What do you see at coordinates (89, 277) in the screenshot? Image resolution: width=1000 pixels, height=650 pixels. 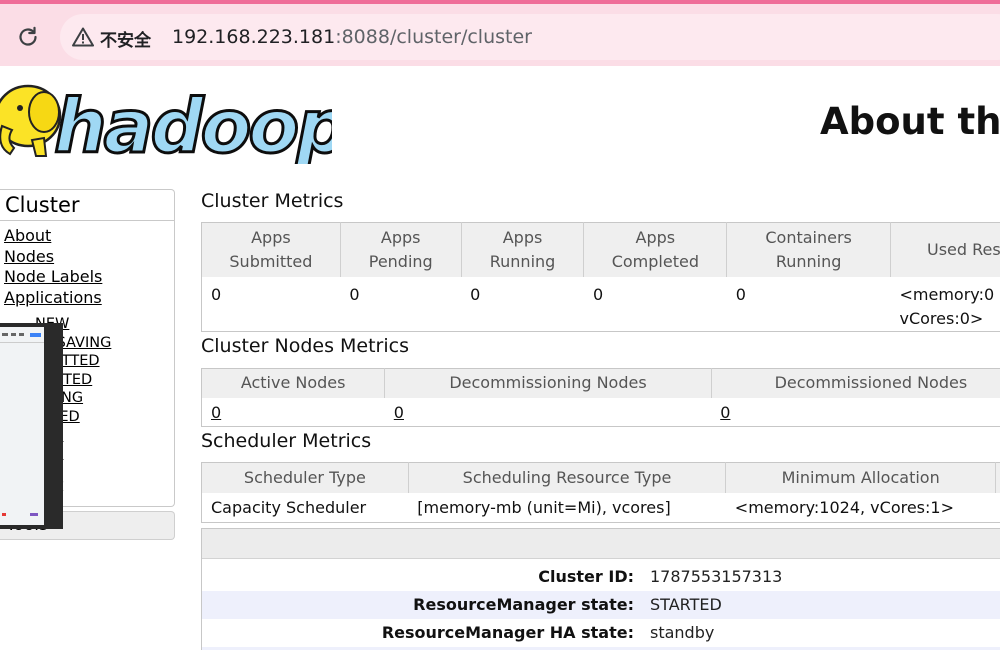 I see `sidebar-link-node-labels: Node Labels` at bounding box center [89, 277].